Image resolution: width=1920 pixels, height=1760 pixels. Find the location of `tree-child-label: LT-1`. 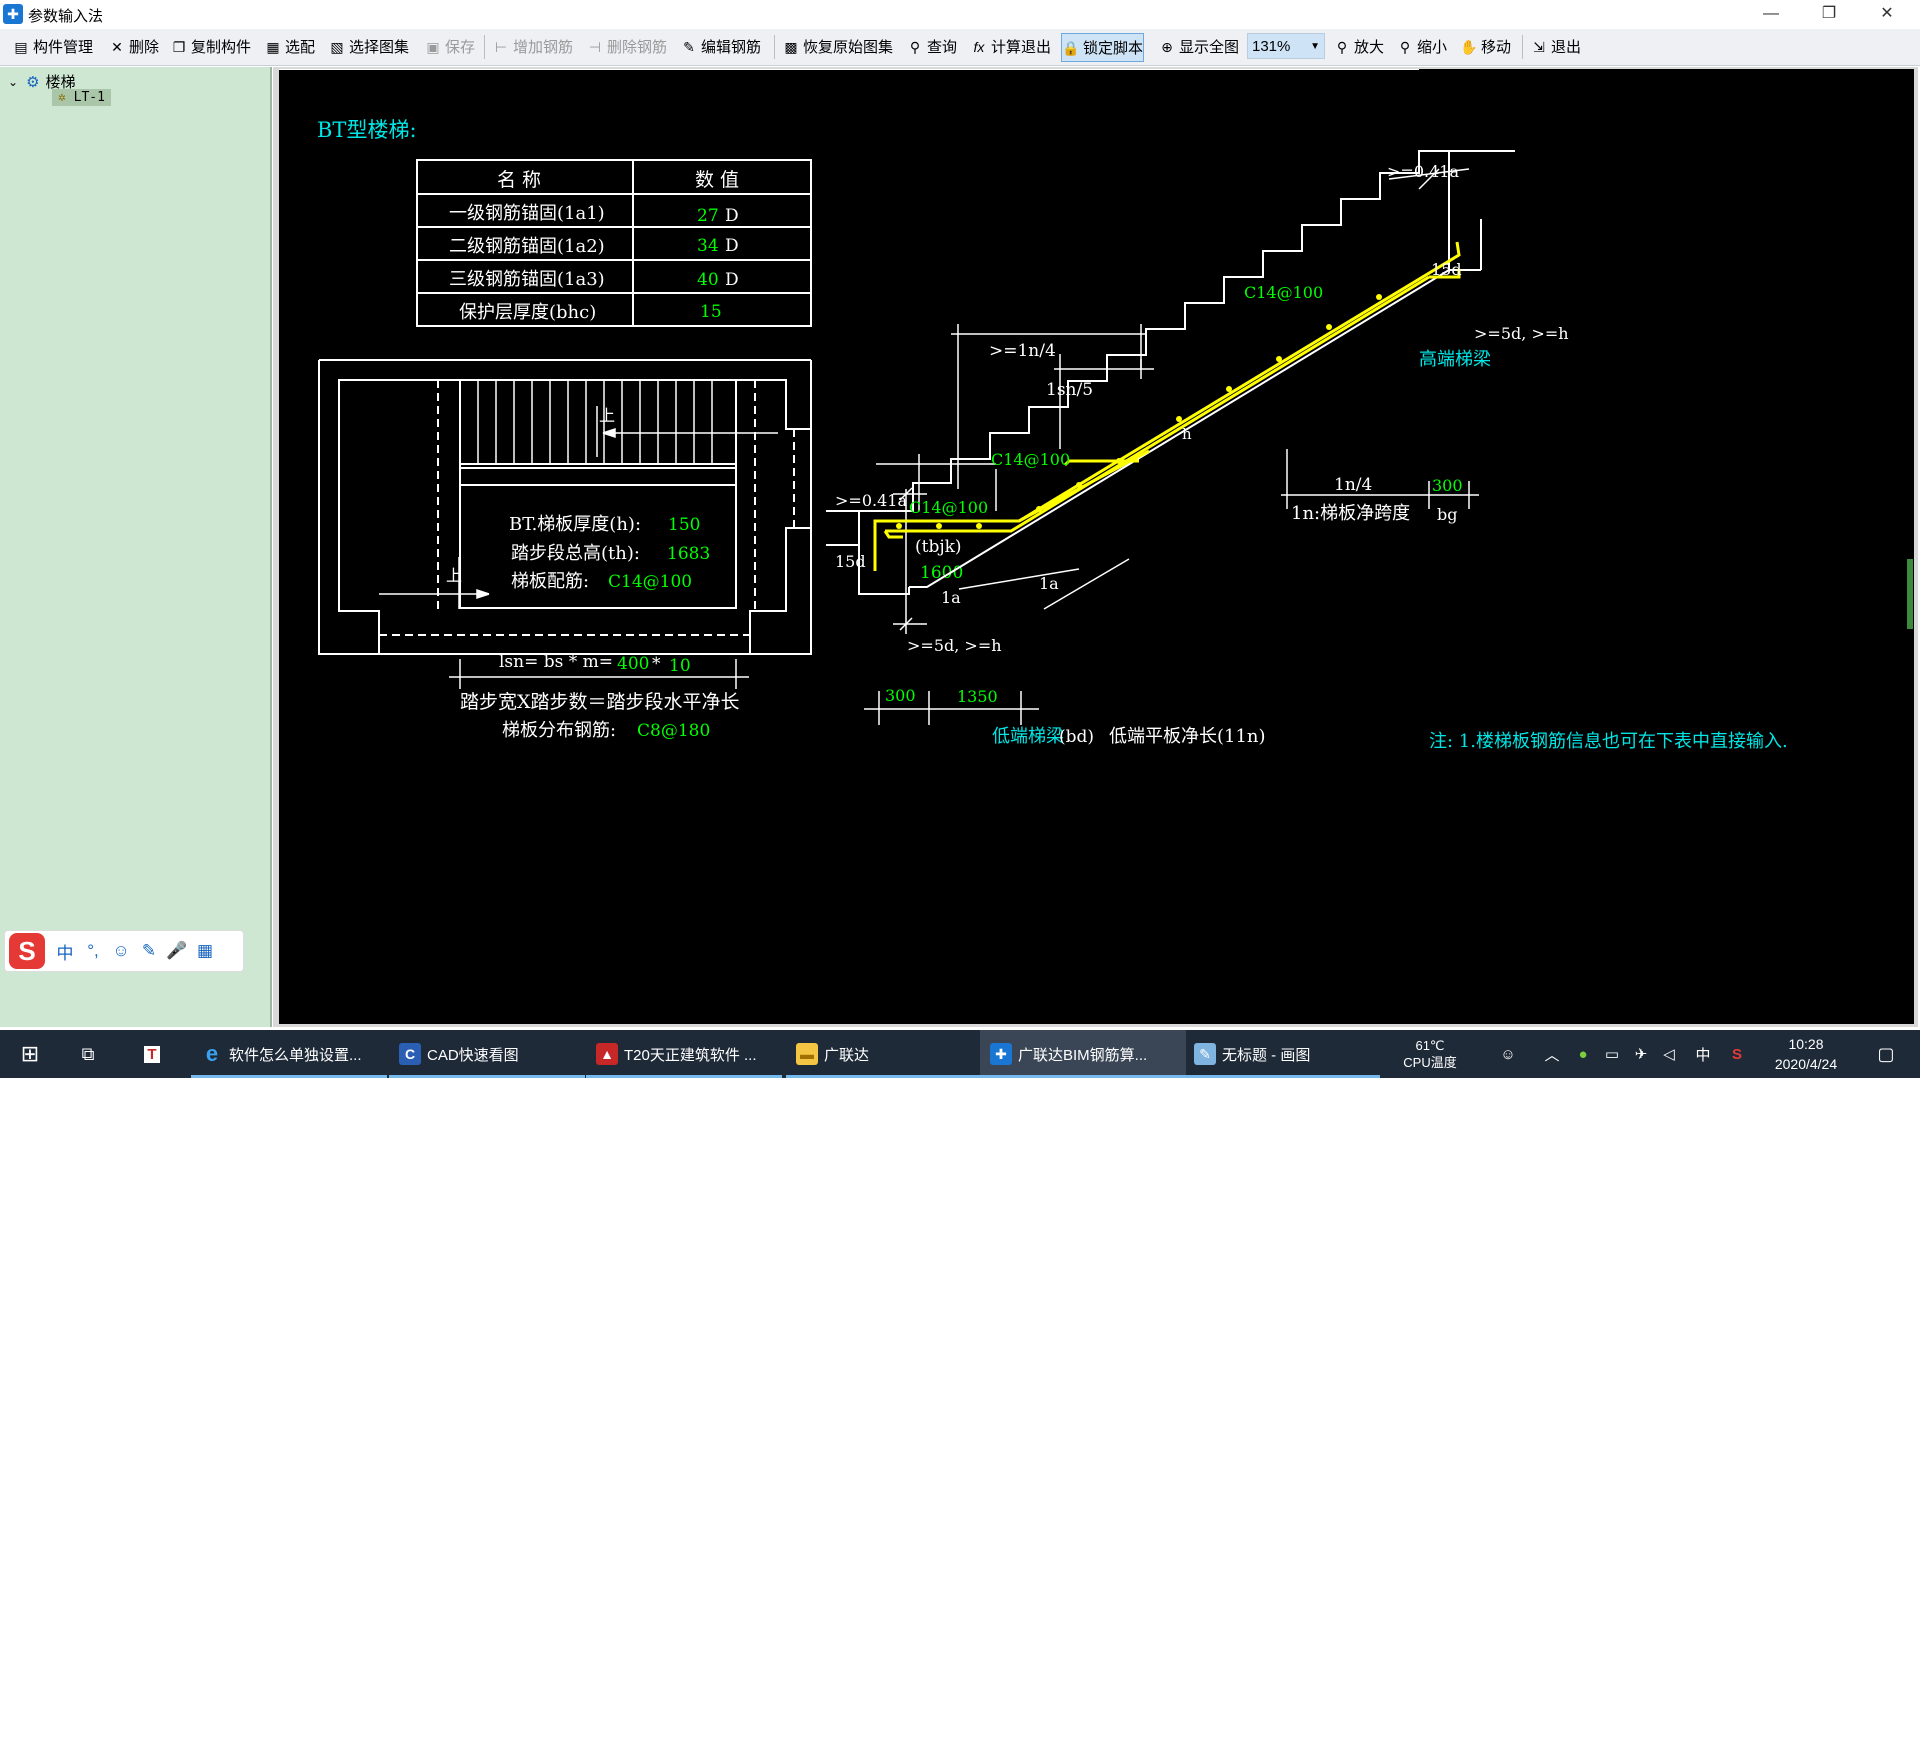

tree-child-label: LT-1 is located at coordinates (89, 97).